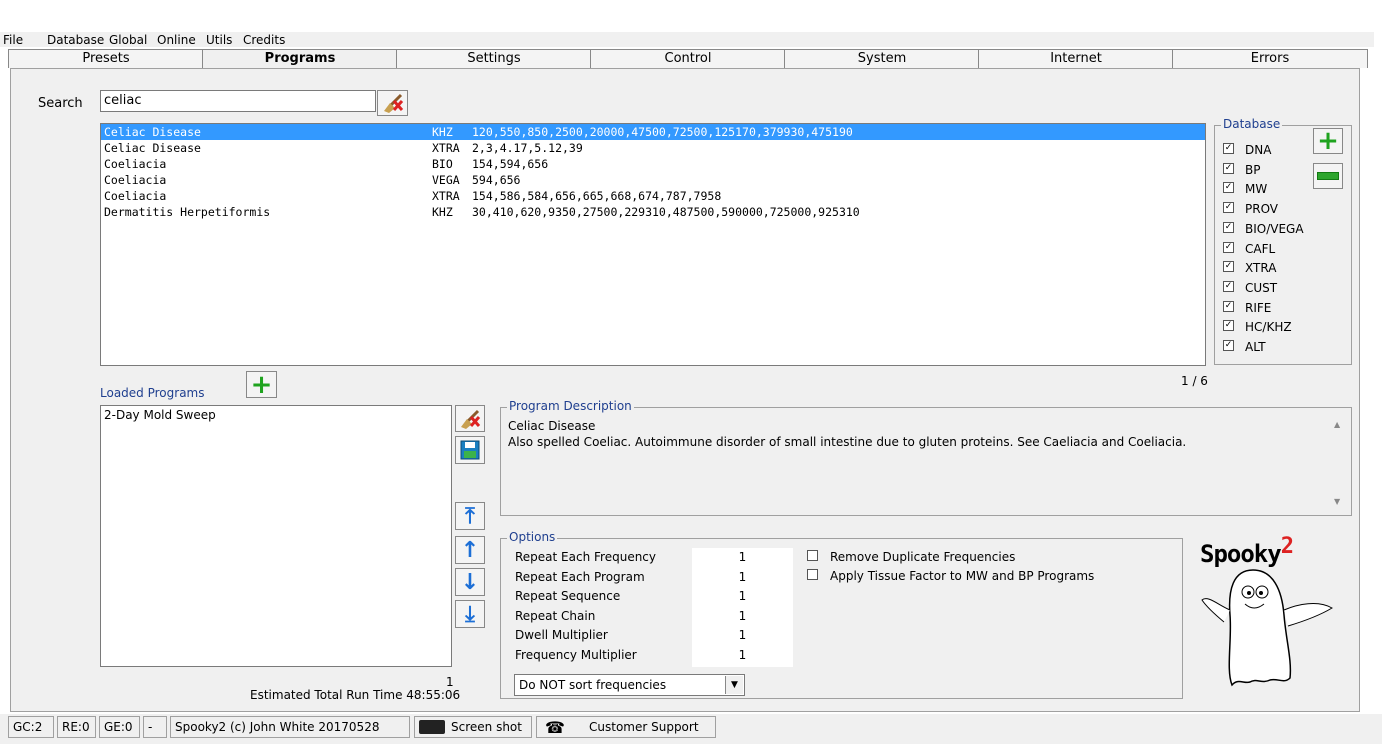 This screenshot has width=1382, height=744. Describe the element at coordinates (1337, 424) in the screenshot. I see `scroll-up-icon: ▲` at that location.